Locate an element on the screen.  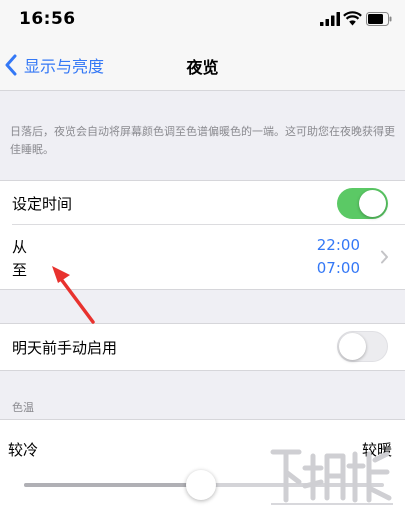
to-time-value: 07:00 is located at coordinates (338, 268).